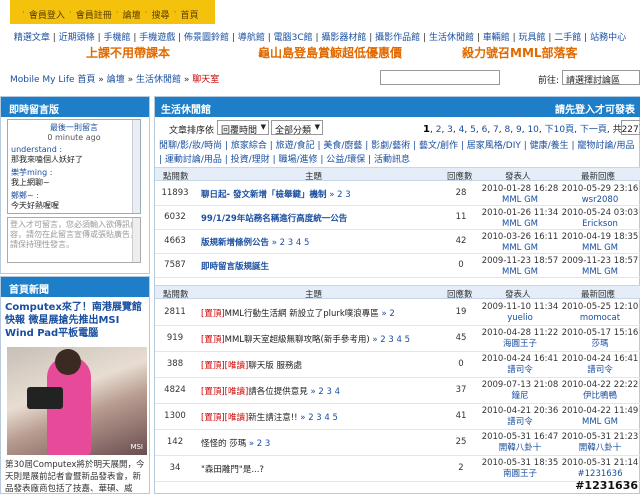  Describe the element at coordinates (485, 130) in the screenshot. I see `page-link: 6` at that location.